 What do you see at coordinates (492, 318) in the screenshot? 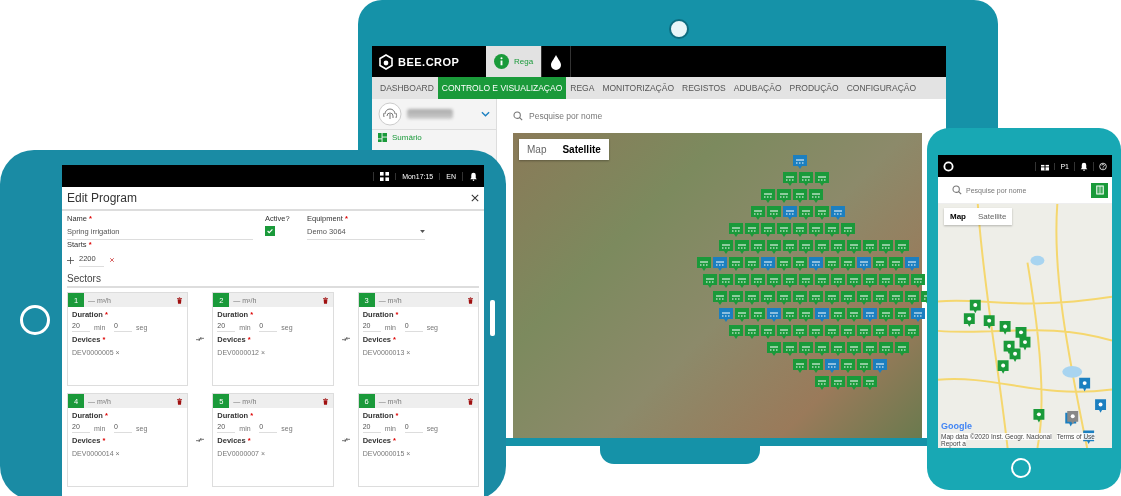
I see `side-button-icon` at bounding box center [492, 318].